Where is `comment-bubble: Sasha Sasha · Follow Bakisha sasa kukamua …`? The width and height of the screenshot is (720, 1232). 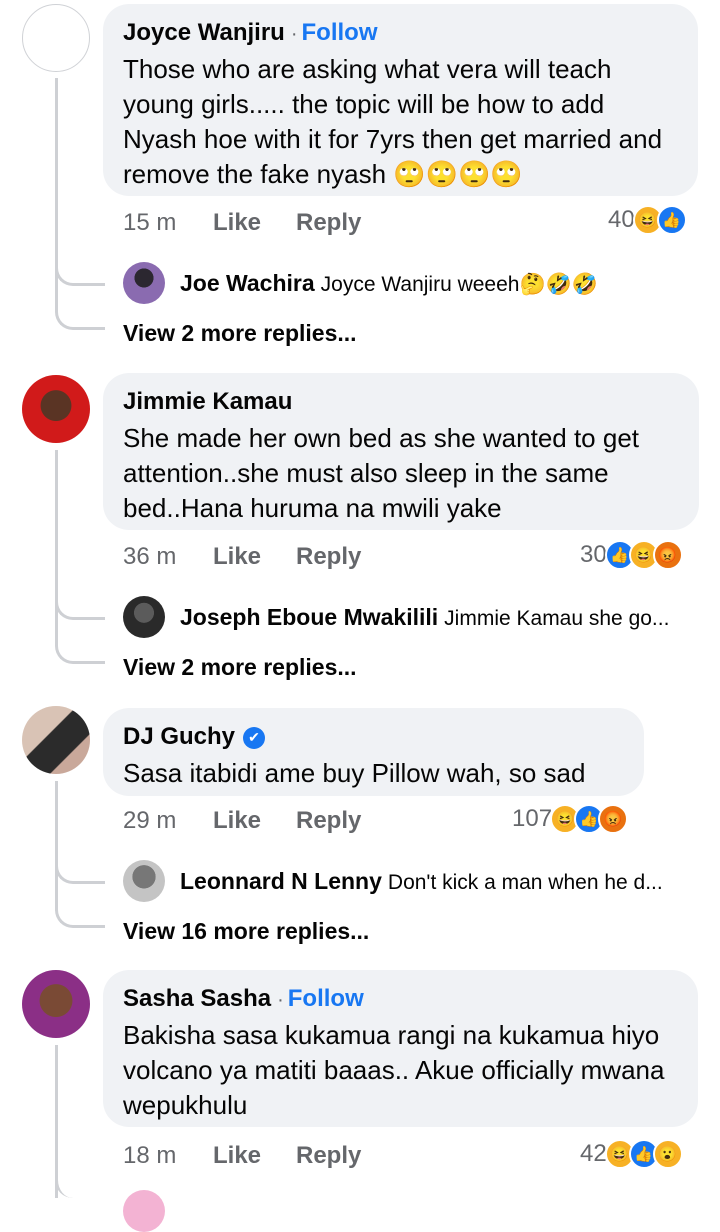 comment-bubble: Sasha Sasha · Follow Bakisha sasa kukamua … is located at coordinates (400, 1048).